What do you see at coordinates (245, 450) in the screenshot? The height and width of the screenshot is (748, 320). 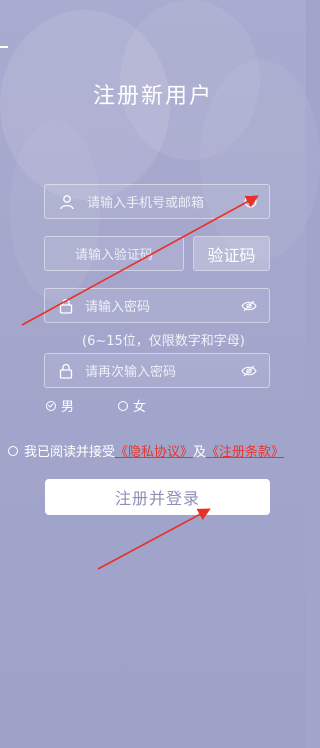 I see `terms-link: 《注册条款》` at bounding box center [245, 450].